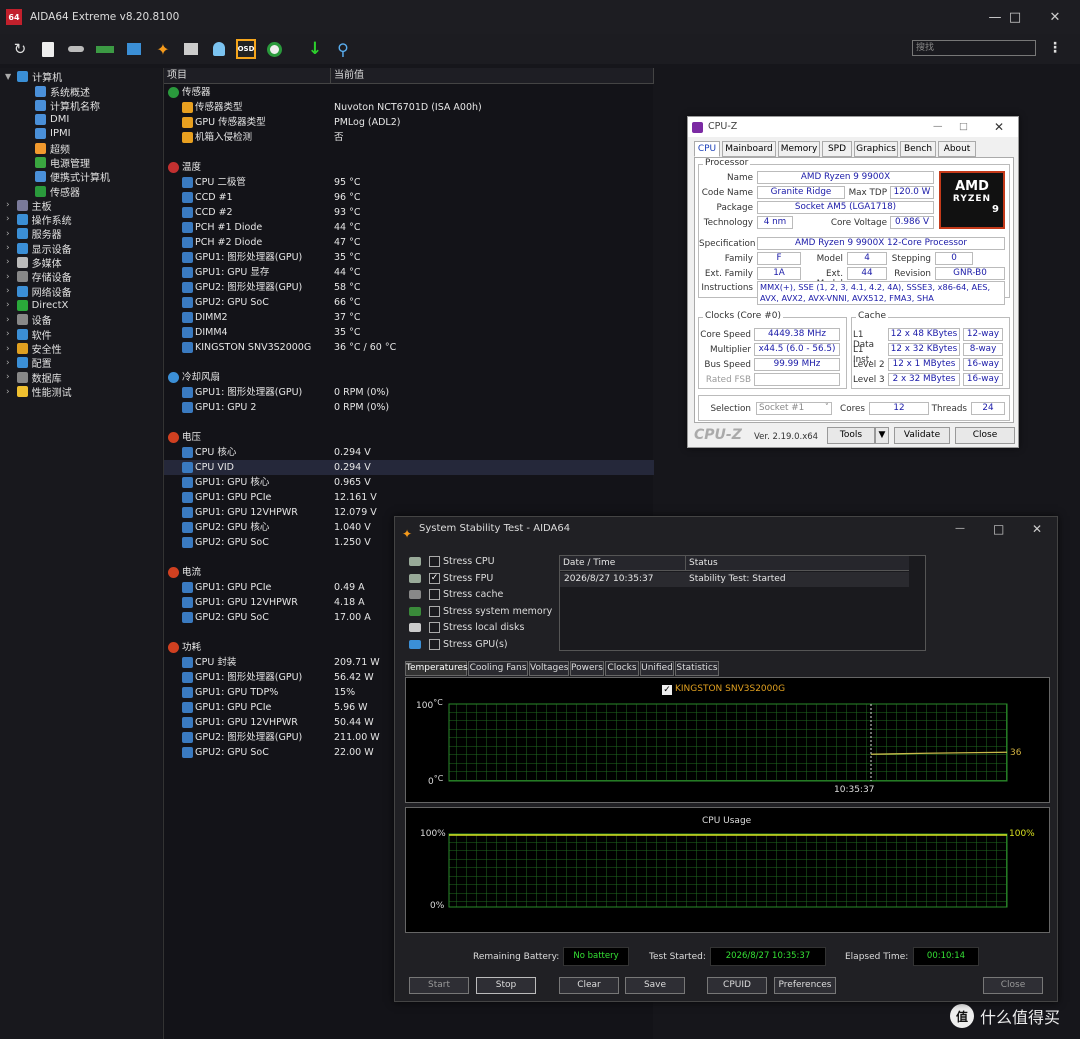 The width and height of the screenshot is (1080, 1039). I want to click on stress-option: Stress system memory, so click(484, 612).